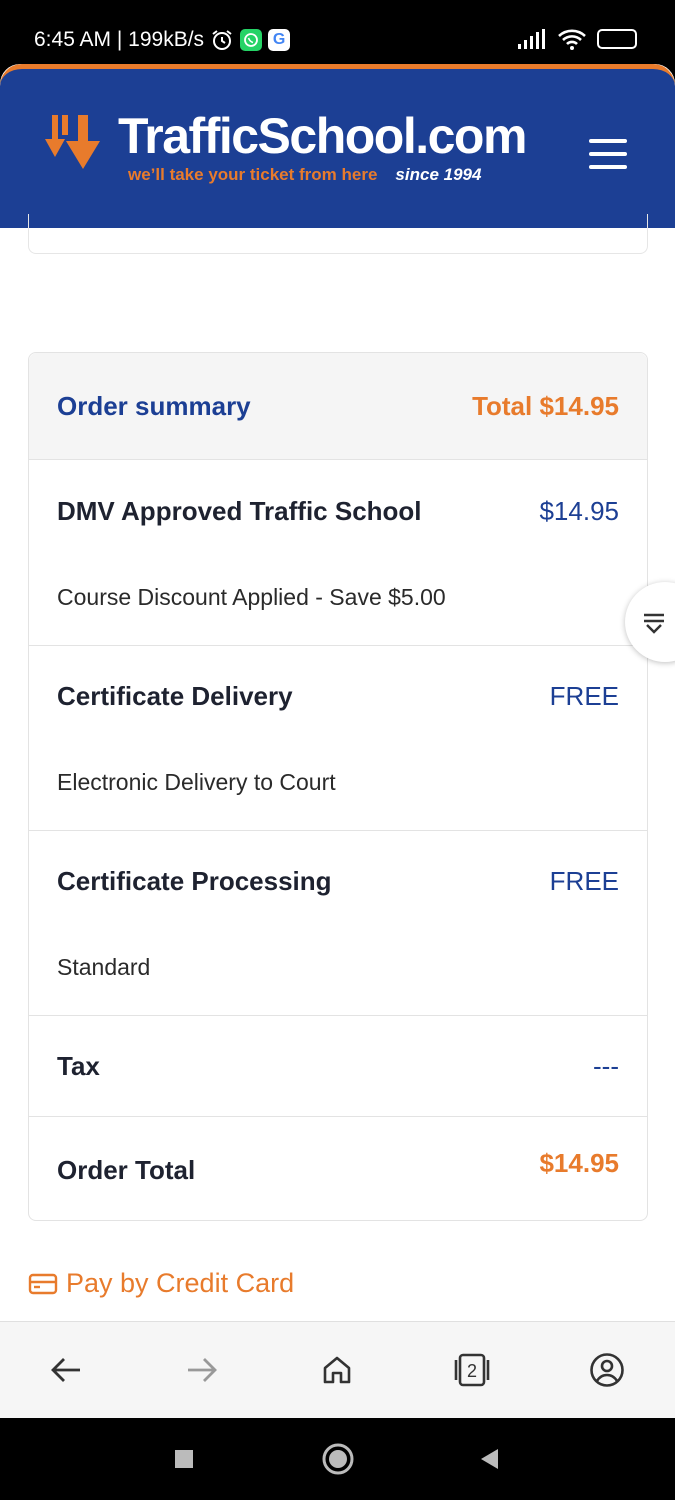 The width and height of the screenshot is (675, 1500). I want to click on tabs-button: 2, so click(472, 1370).